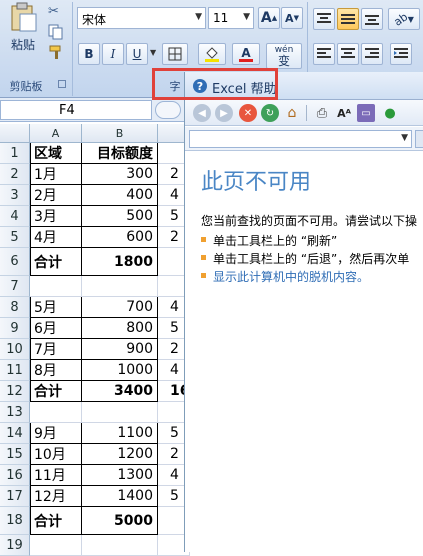  Describe the element at coordinates (56, 52) in the screenshot. I see `format-painter-icon` at that location.